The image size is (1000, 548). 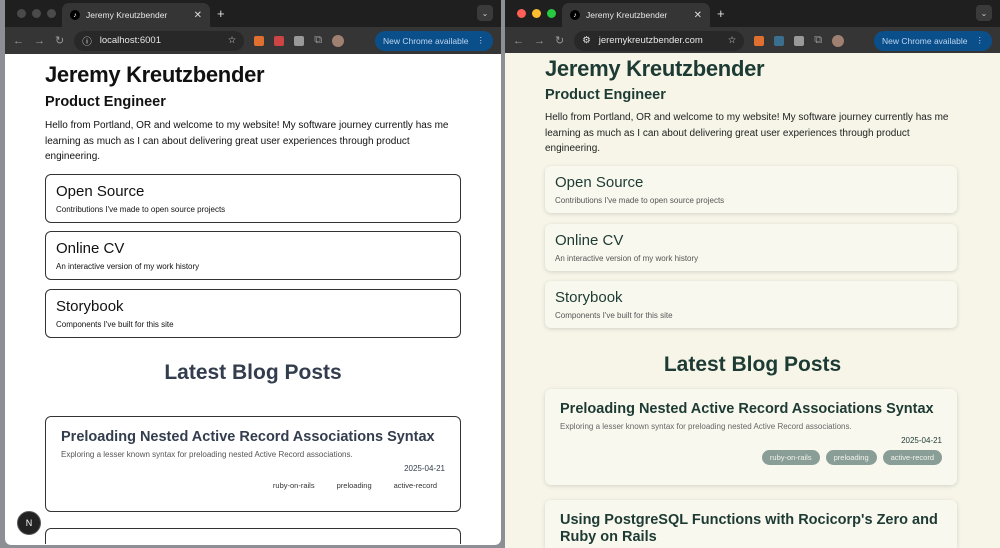 What do you see at coordinates (253, 536) in the screenshot?
I see `blog-post-card` at bounding box center [253, 536].